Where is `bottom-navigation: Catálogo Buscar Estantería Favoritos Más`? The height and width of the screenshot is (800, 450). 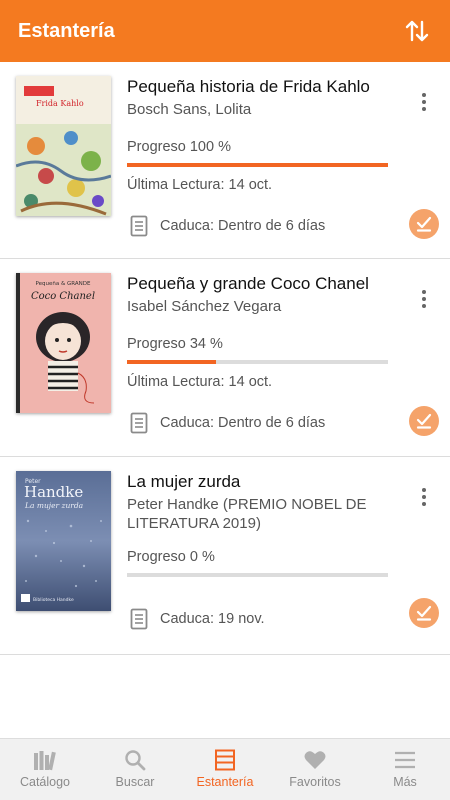
bottom-navigation: Catálogo Buscar Estantería Favoritos Más is located at coordinates (225, 769).